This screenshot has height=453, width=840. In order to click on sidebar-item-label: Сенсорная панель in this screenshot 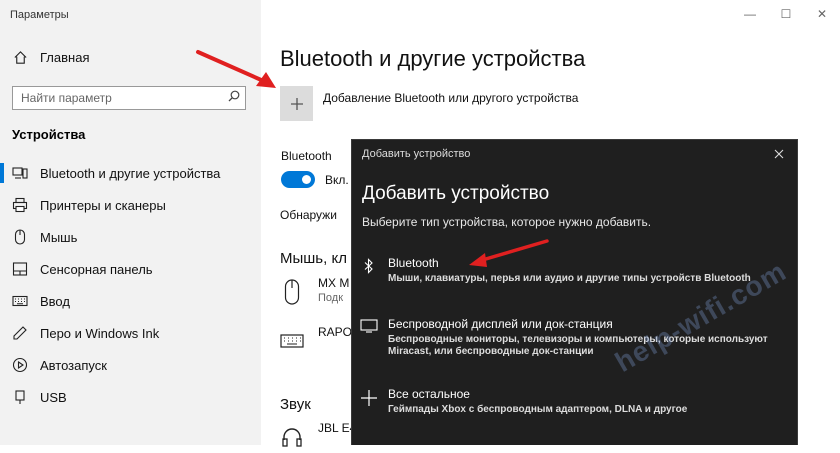, I will do `click(96, 269)`.